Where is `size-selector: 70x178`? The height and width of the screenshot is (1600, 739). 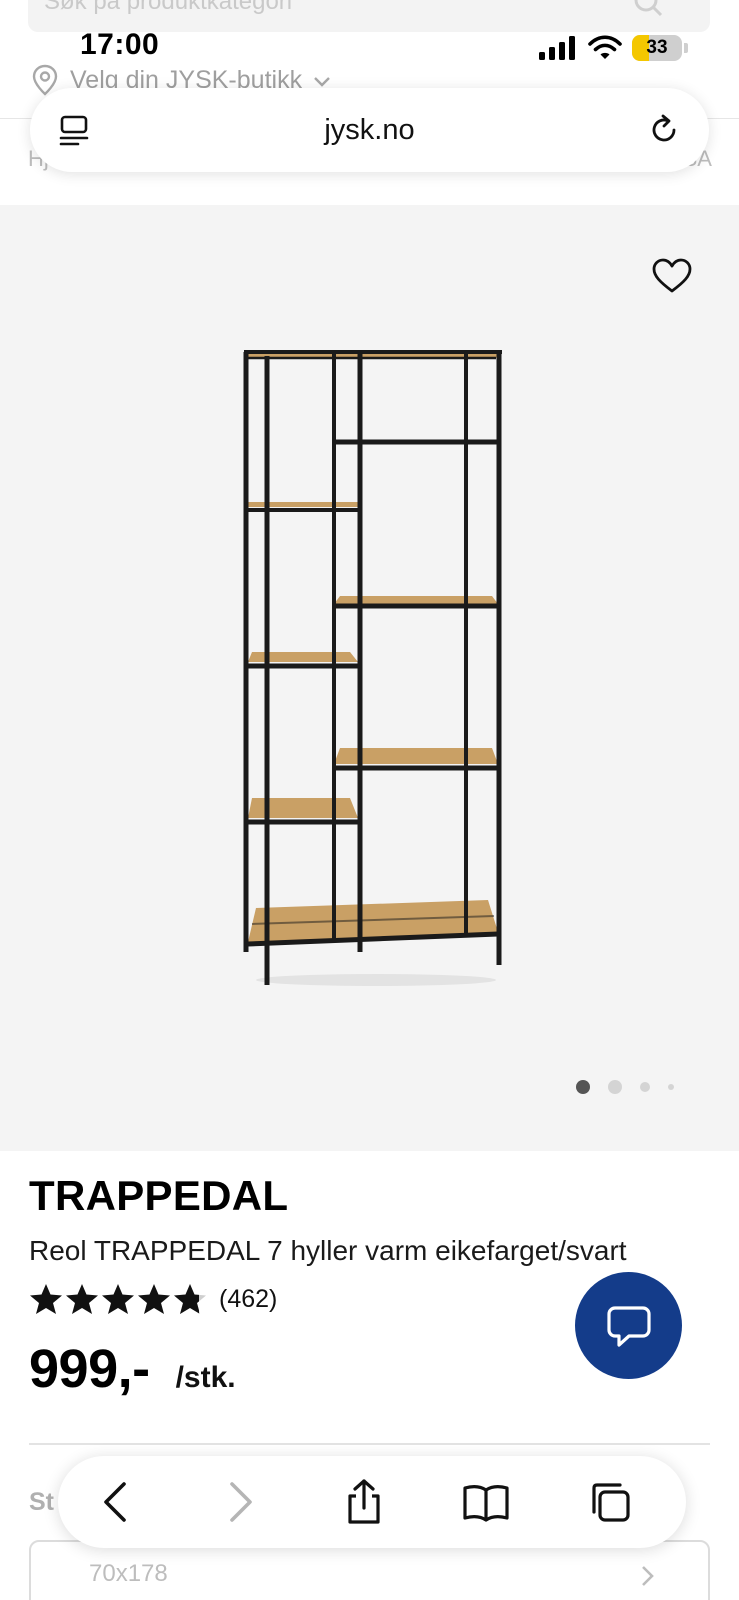
size-selector: 70x178 is located at coordinates (369, 1570).